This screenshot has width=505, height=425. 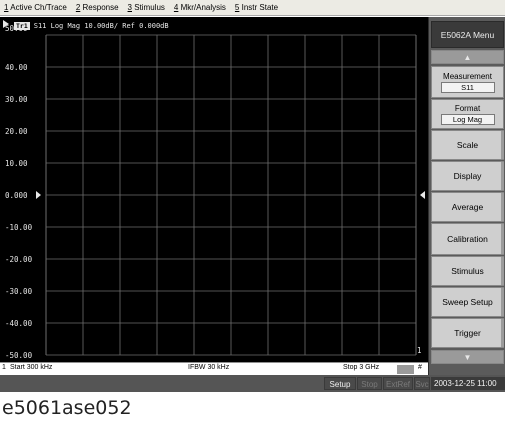 What do you see at coordinates (256, 7) in the screenshot?
I see `menu-instr-state: 5 Instr State` at bounding box center [256, 7].